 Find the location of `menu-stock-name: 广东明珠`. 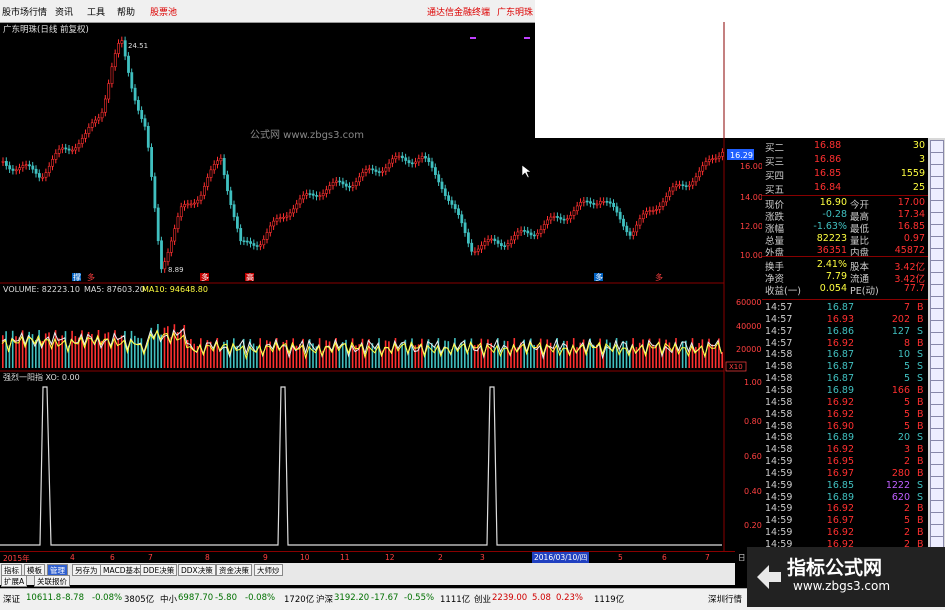

menu-stock-name: 广东明珠 is located at coordinates (515, 11).